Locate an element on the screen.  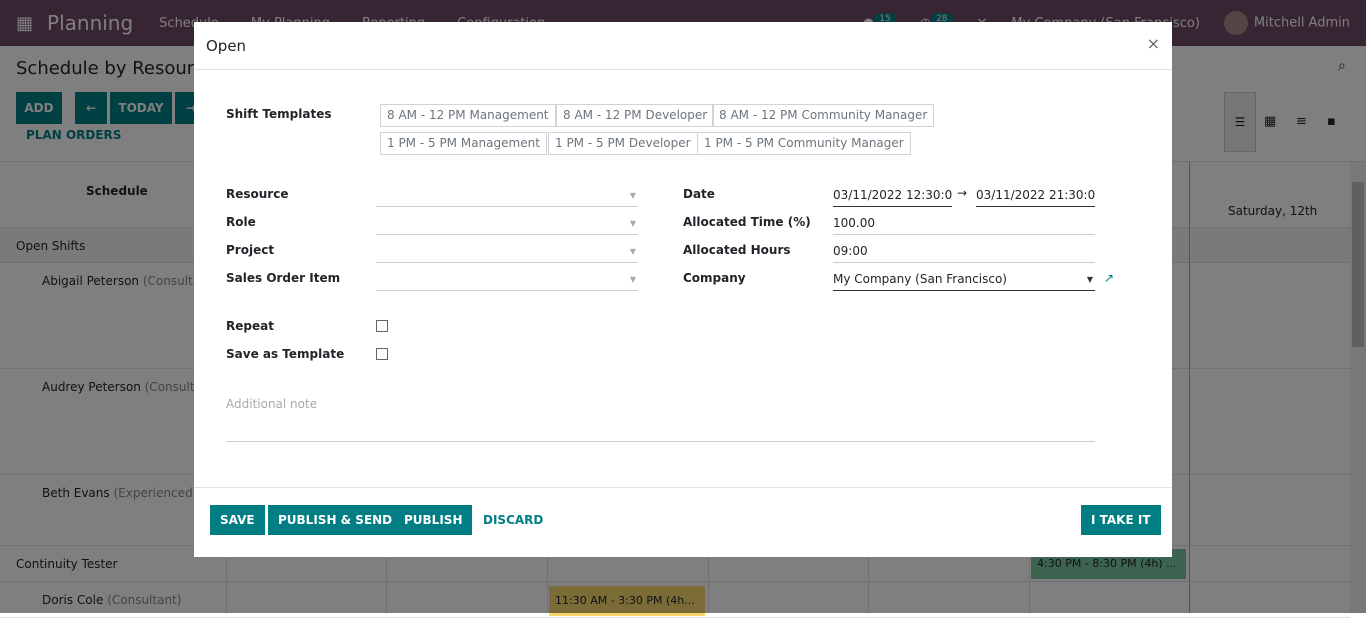
discard-button: DISCARD is located at coordinates (513, 520).